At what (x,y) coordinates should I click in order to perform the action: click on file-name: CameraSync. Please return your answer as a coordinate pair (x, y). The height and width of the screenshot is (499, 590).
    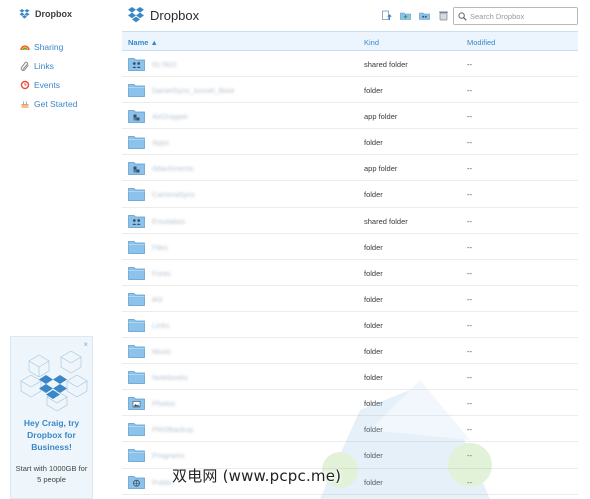
    Looking at the image, I should click on (173, 194).